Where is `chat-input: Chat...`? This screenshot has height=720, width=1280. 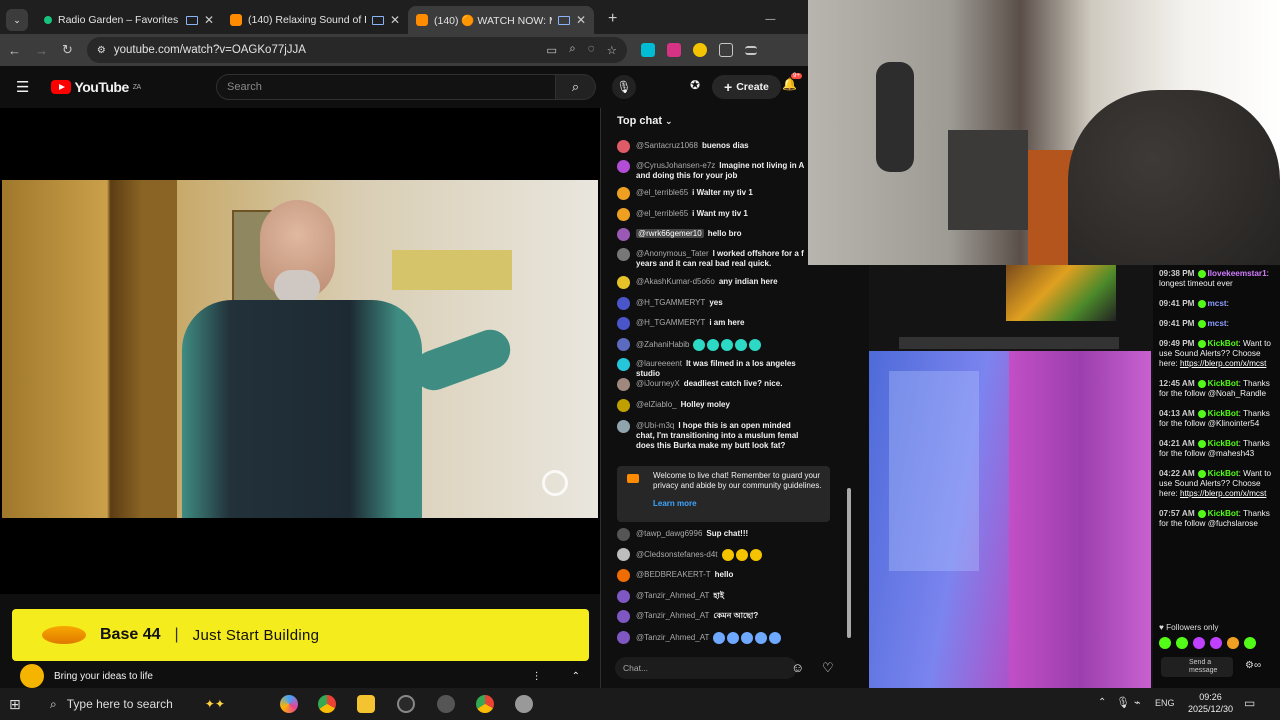
chat-input: Chat... is located at coordinates (706, 668).